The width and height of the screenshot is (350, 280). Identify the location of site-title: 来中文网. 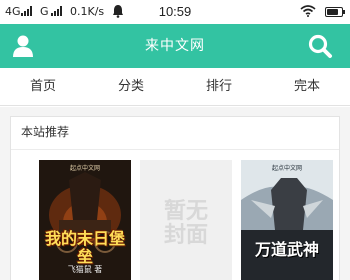
(175, 46).